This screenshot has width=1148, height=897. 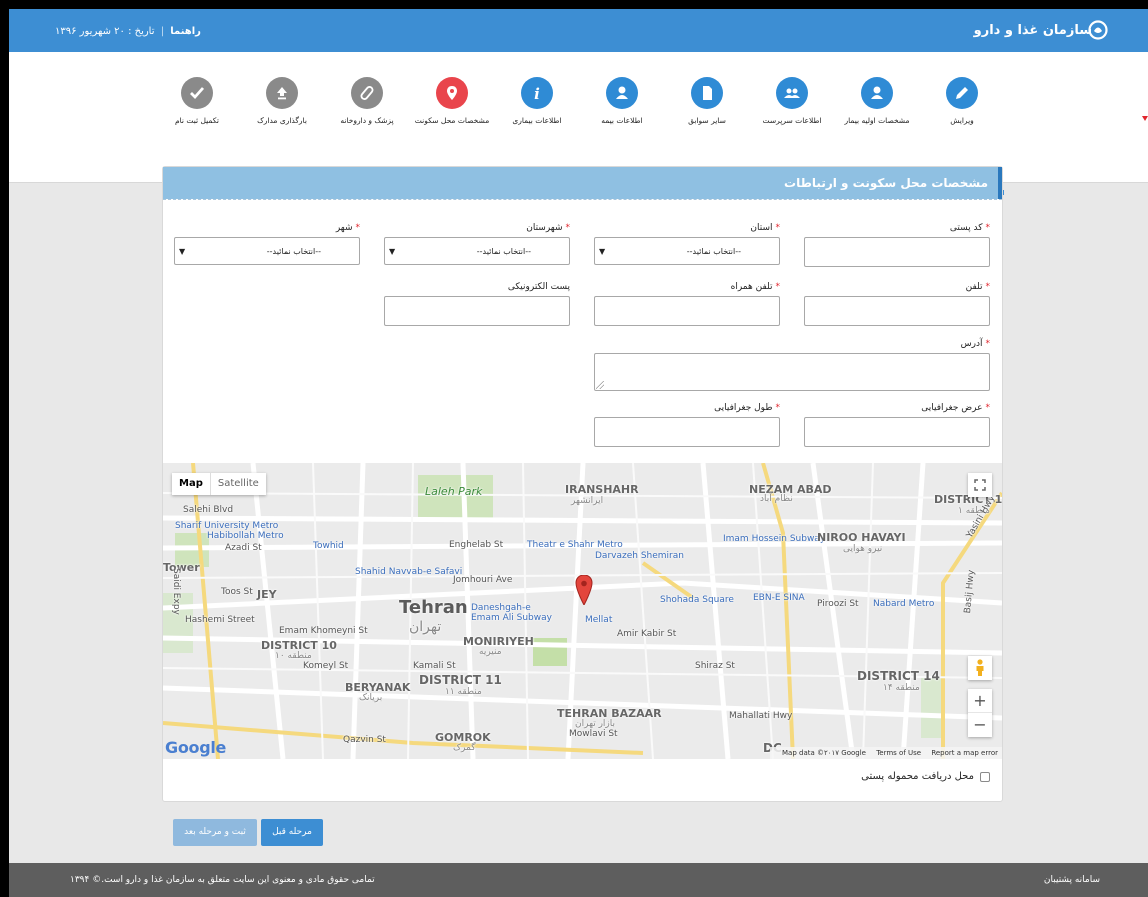 I want to click on latitude-field: *عرض جغرافیایی, so click(x=897, y=425).